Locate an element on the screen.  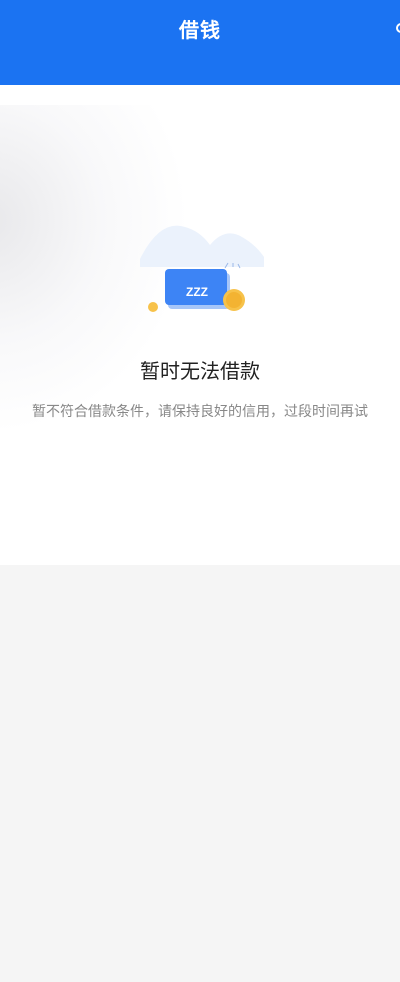
mountain-illustration is located at coordinates (202, 246).